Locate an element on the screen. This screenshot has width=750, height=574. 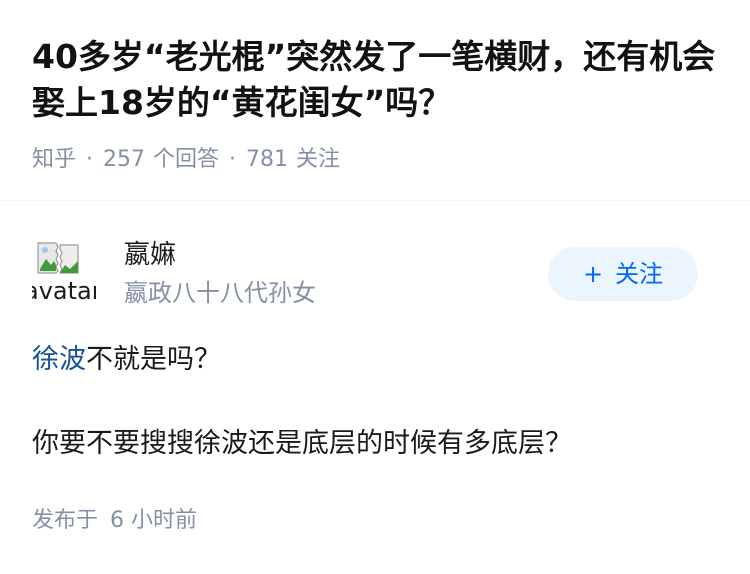
mention-link: 徐波 is located at coordinates (59, 359).